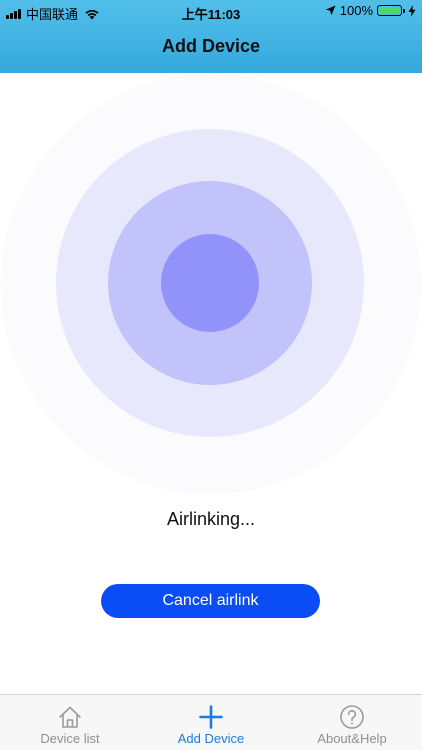  What do you see at coordinates (412, 10) in the screenshot?
I see `charging-bolt-icon` at bounding box center [412, 10].